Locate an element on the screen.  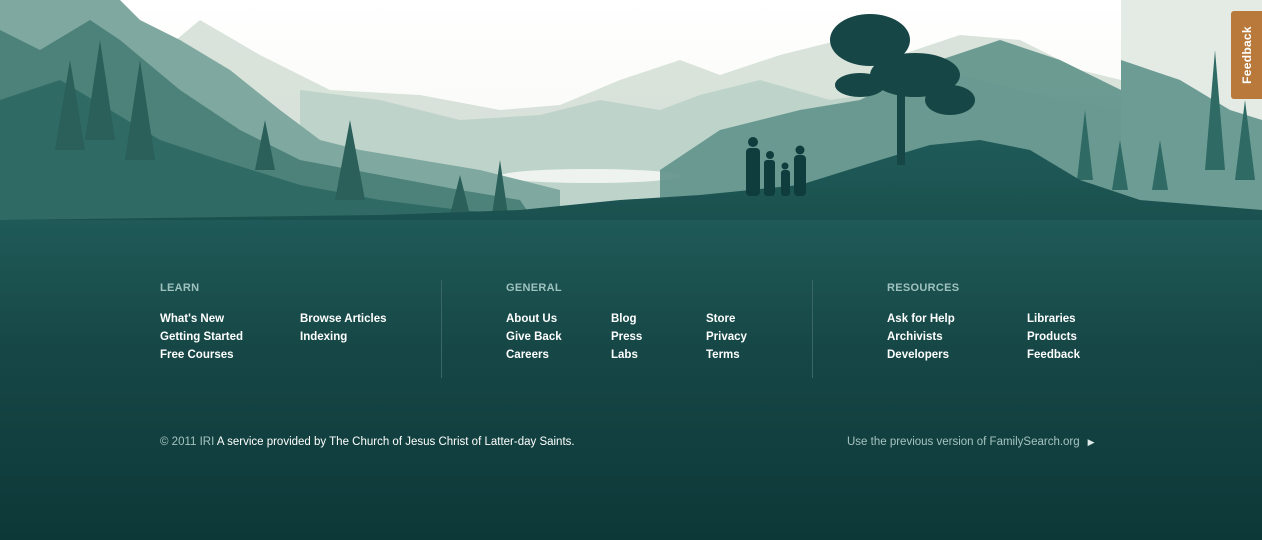
link-browse-articles: Browse Articles is located at coordinates (343, 319).